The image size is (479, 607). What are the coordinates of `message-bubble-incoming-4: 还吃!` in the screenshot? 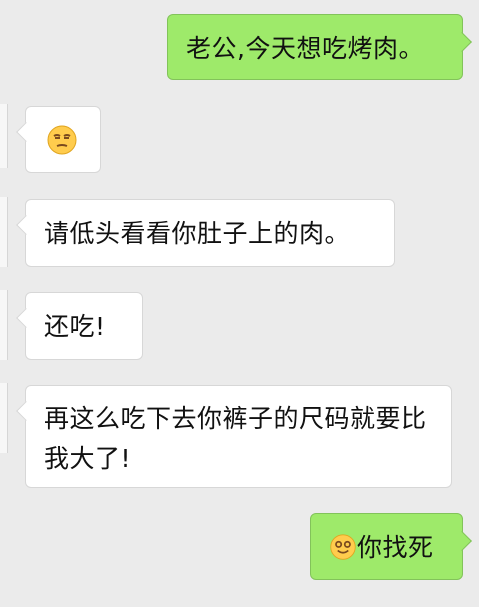 It's located at (79, 326).